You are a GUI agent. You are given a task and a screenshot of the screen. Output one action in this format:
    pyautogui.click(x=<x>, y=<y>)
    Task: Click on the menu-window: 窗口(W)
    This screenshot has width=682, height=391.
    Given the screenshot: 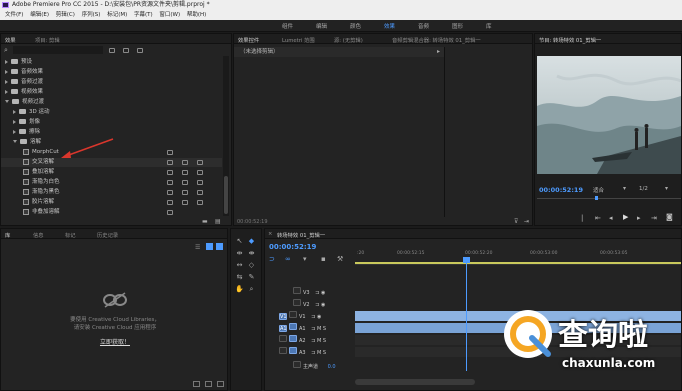 What is the action you would take?
    pyautogui.click(x=169, y=15)
    